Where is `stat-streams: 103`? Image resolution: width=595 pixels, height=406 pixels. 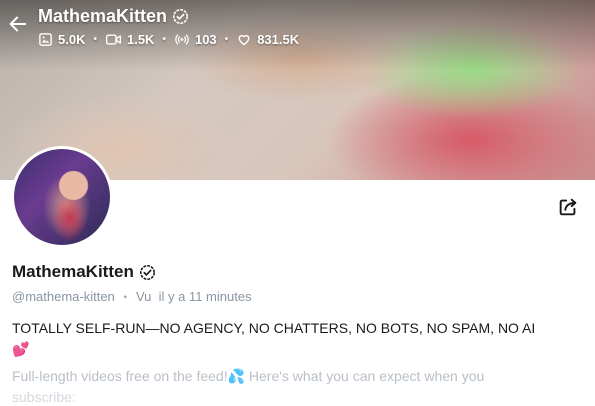 stat-streams: 103 is located at coordinates (195, 39).